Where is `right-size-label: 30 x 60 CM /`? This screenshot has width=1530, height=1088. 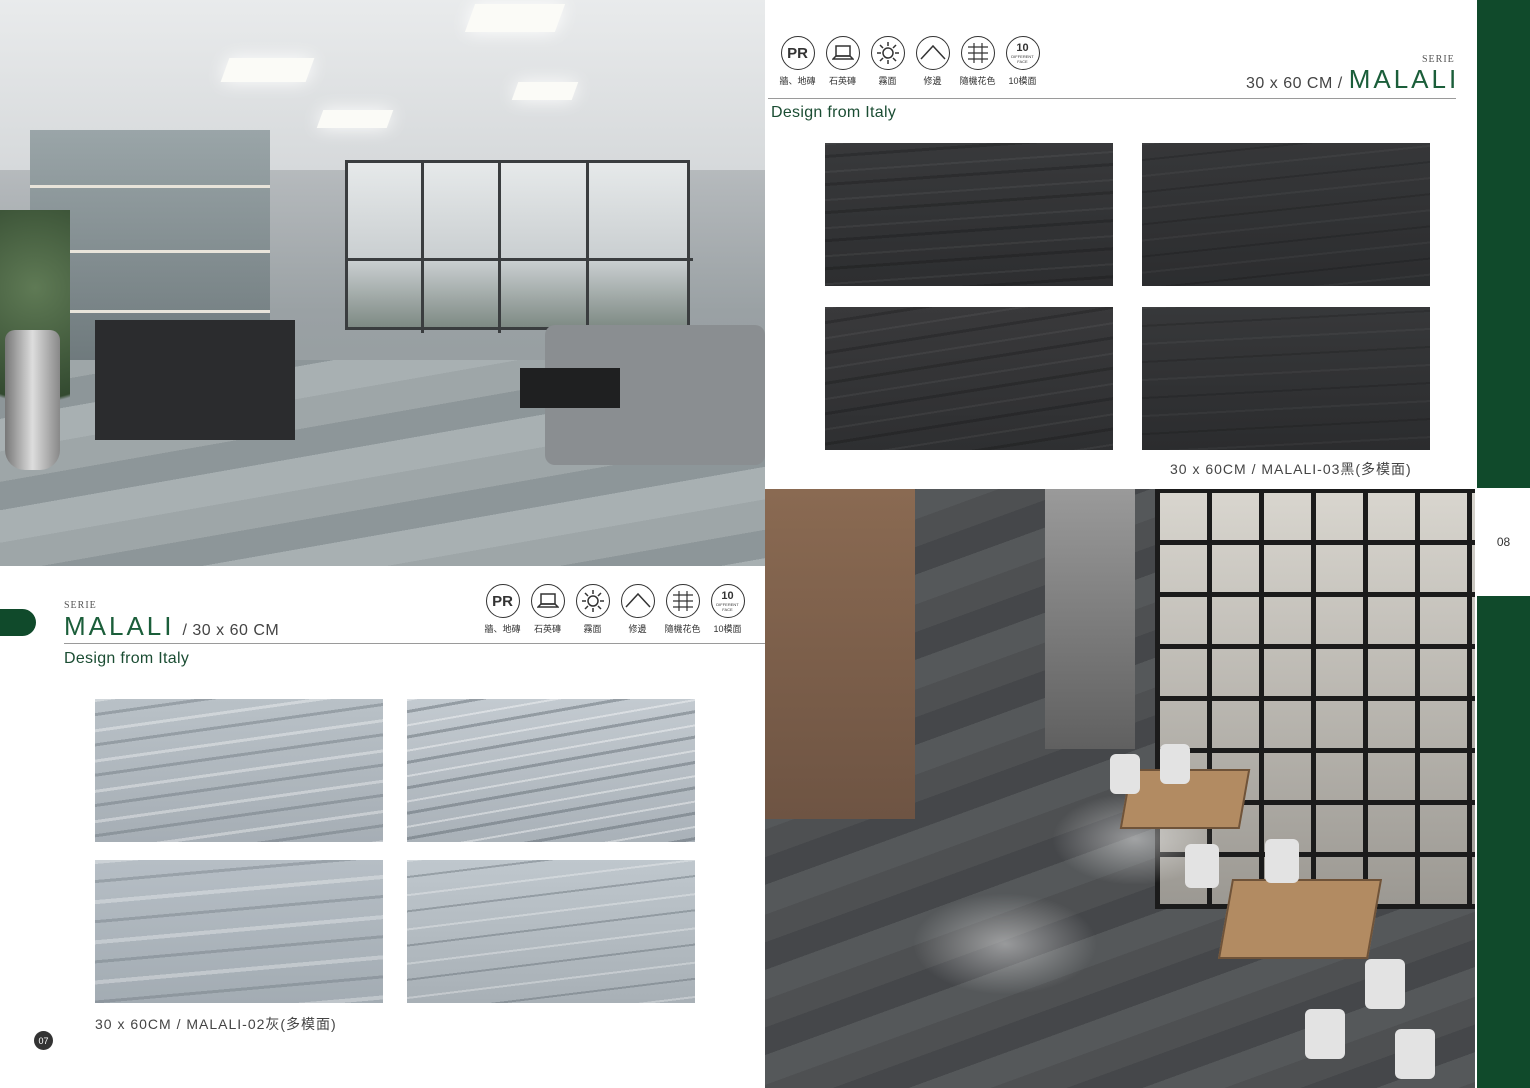
right-size-label: 30 x 60 CM / is located at coordinates (1294, 83).